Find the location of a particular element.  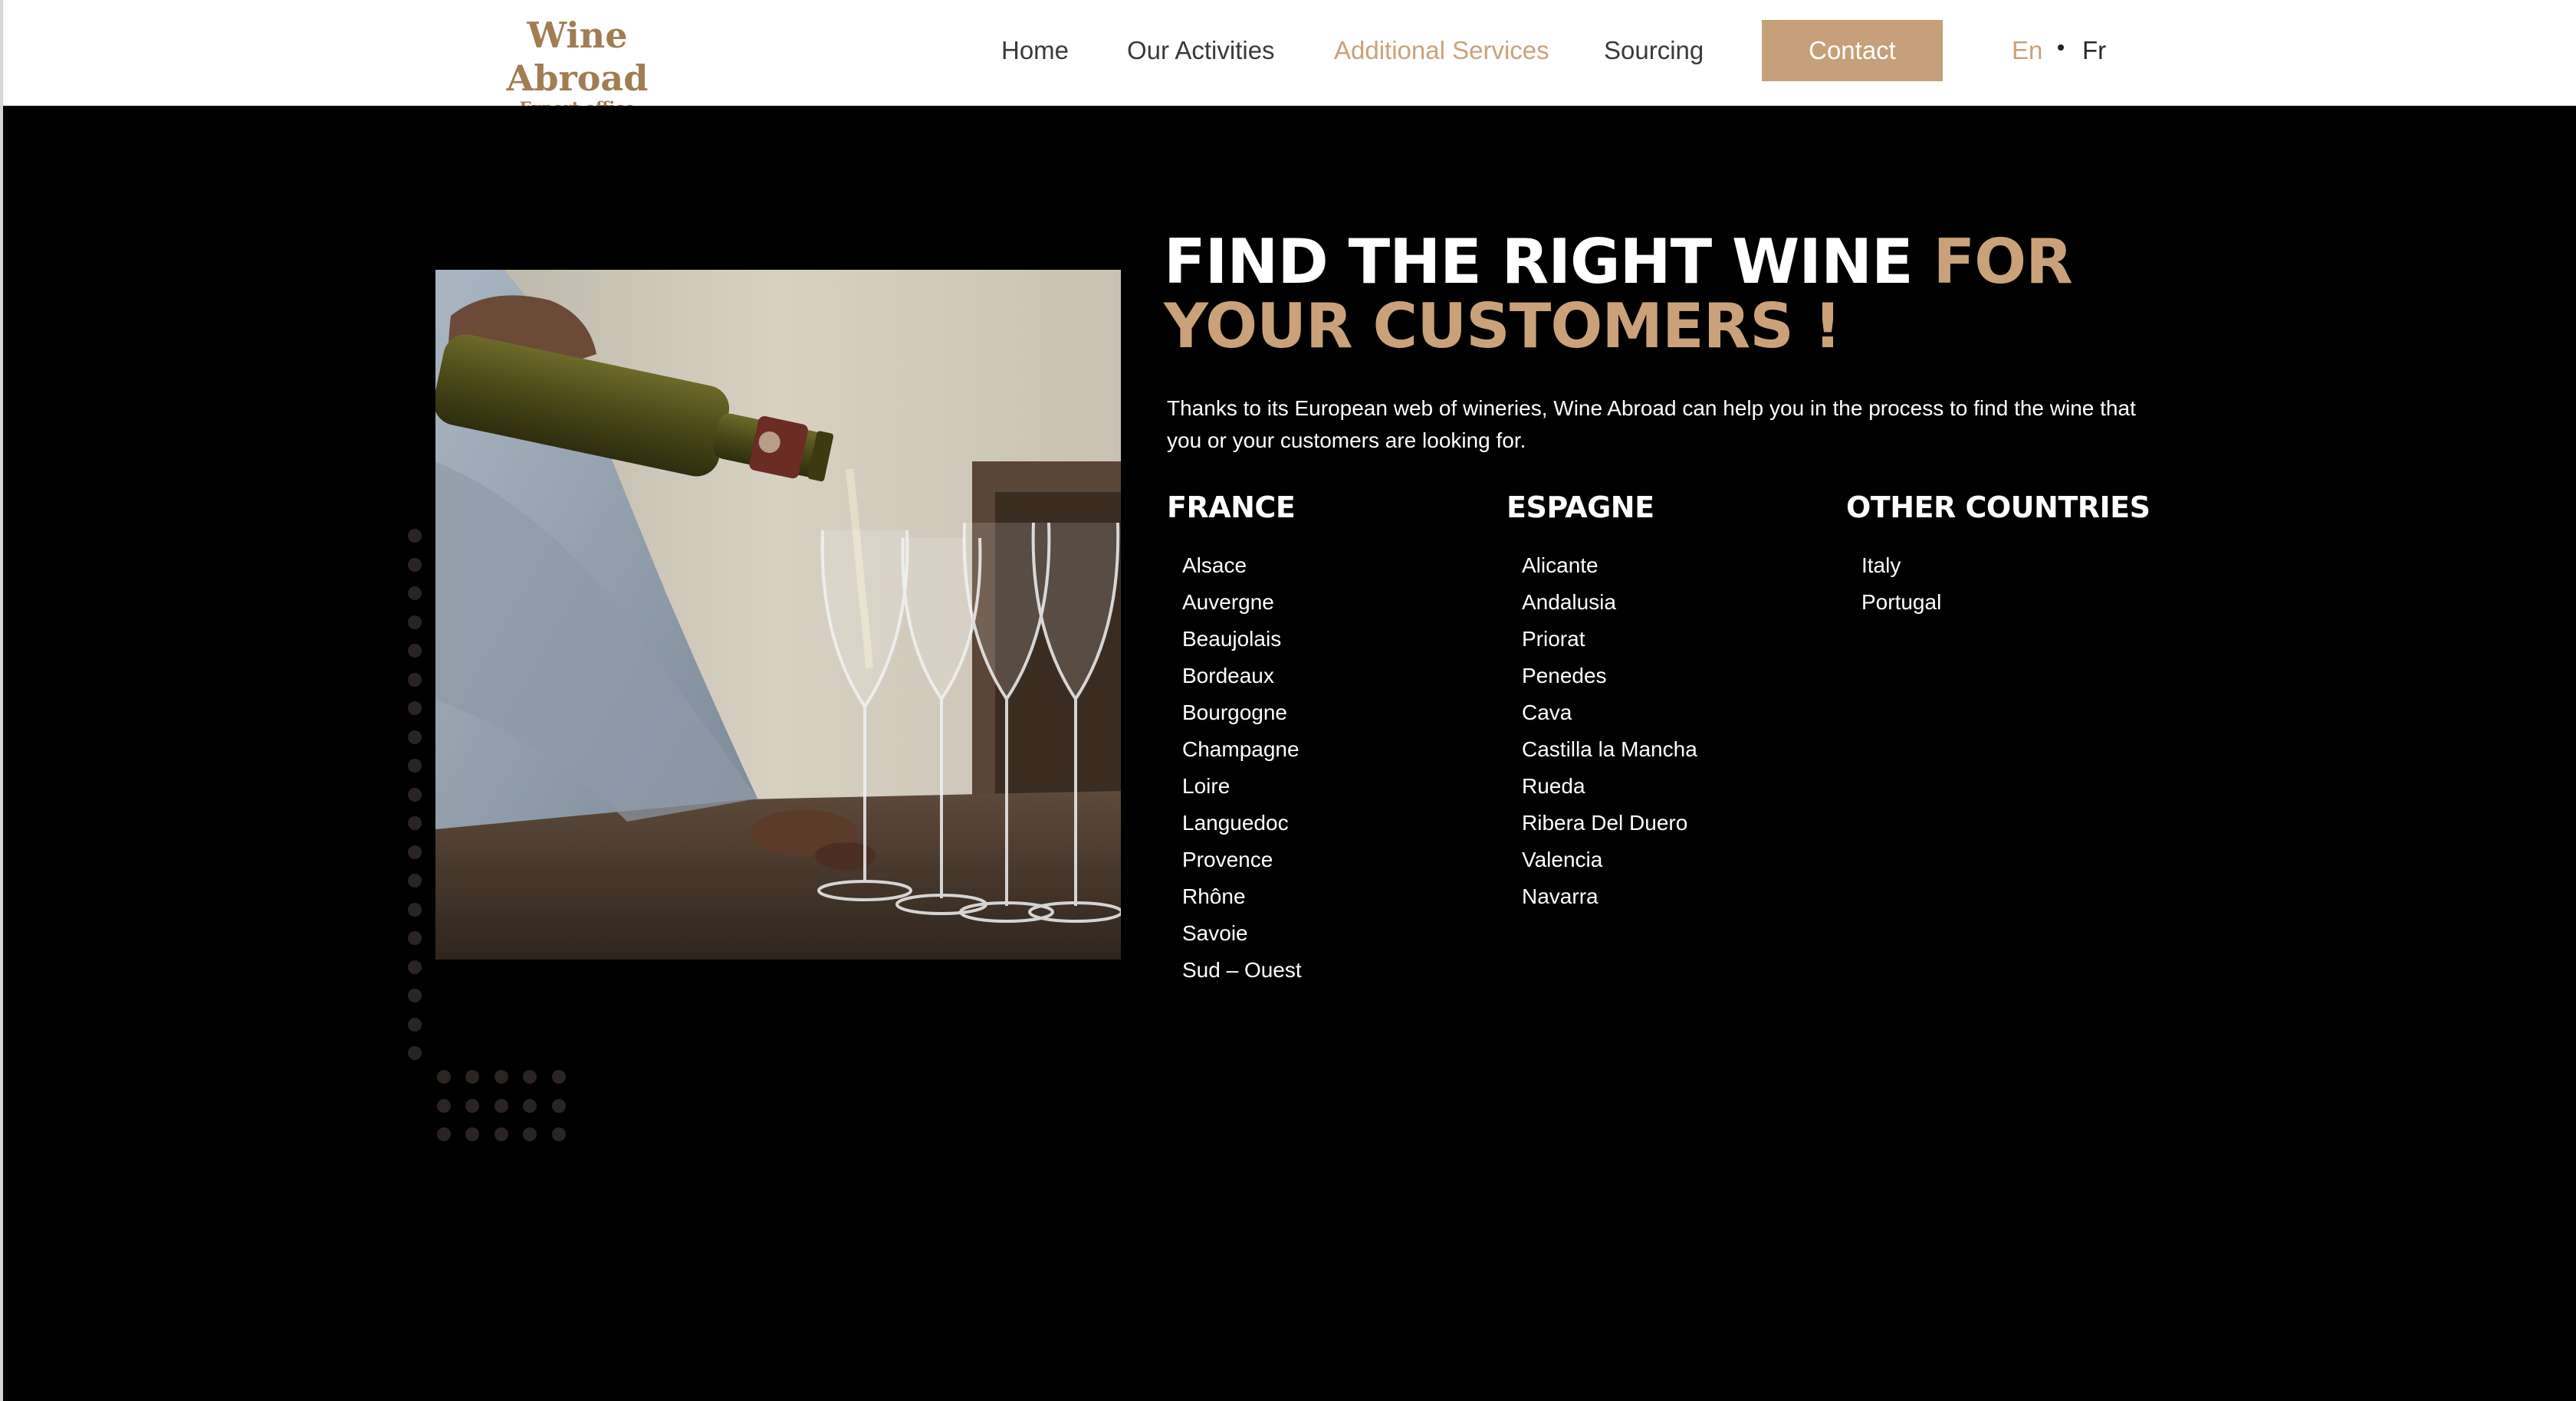

region-title-other: OTHER COUNTRIES is located at coordinates (1998, 507).